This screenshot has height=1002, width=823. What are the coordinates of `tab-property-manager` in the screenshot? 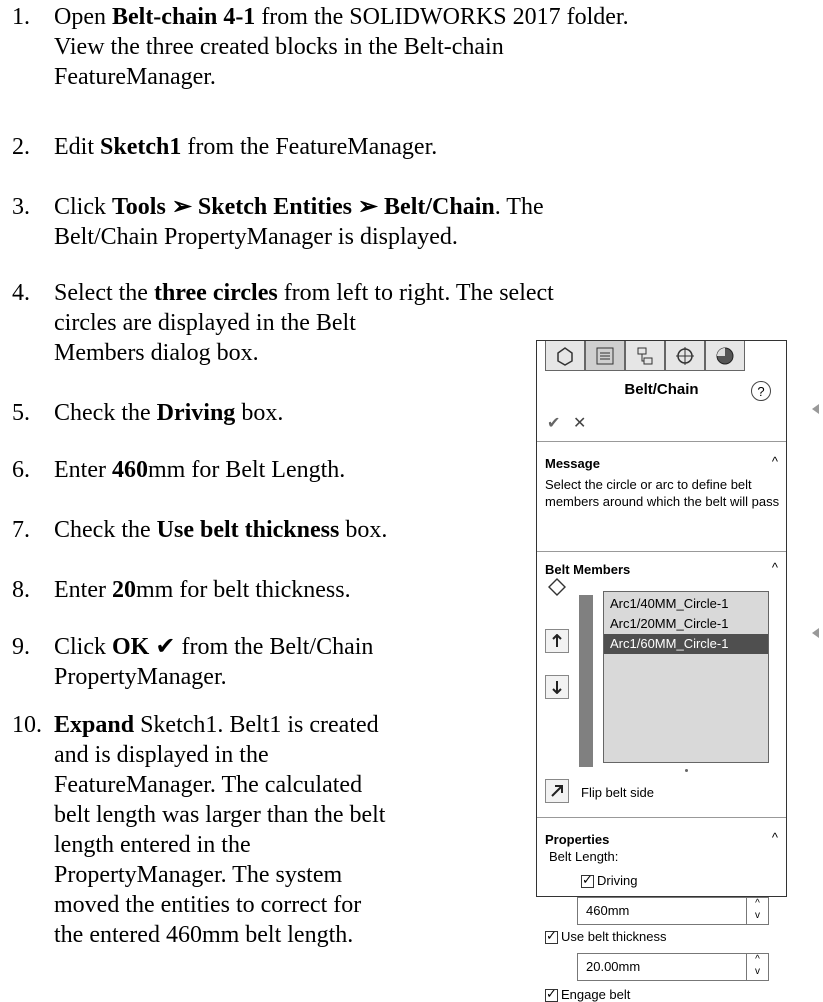 It's located at (605, 356).